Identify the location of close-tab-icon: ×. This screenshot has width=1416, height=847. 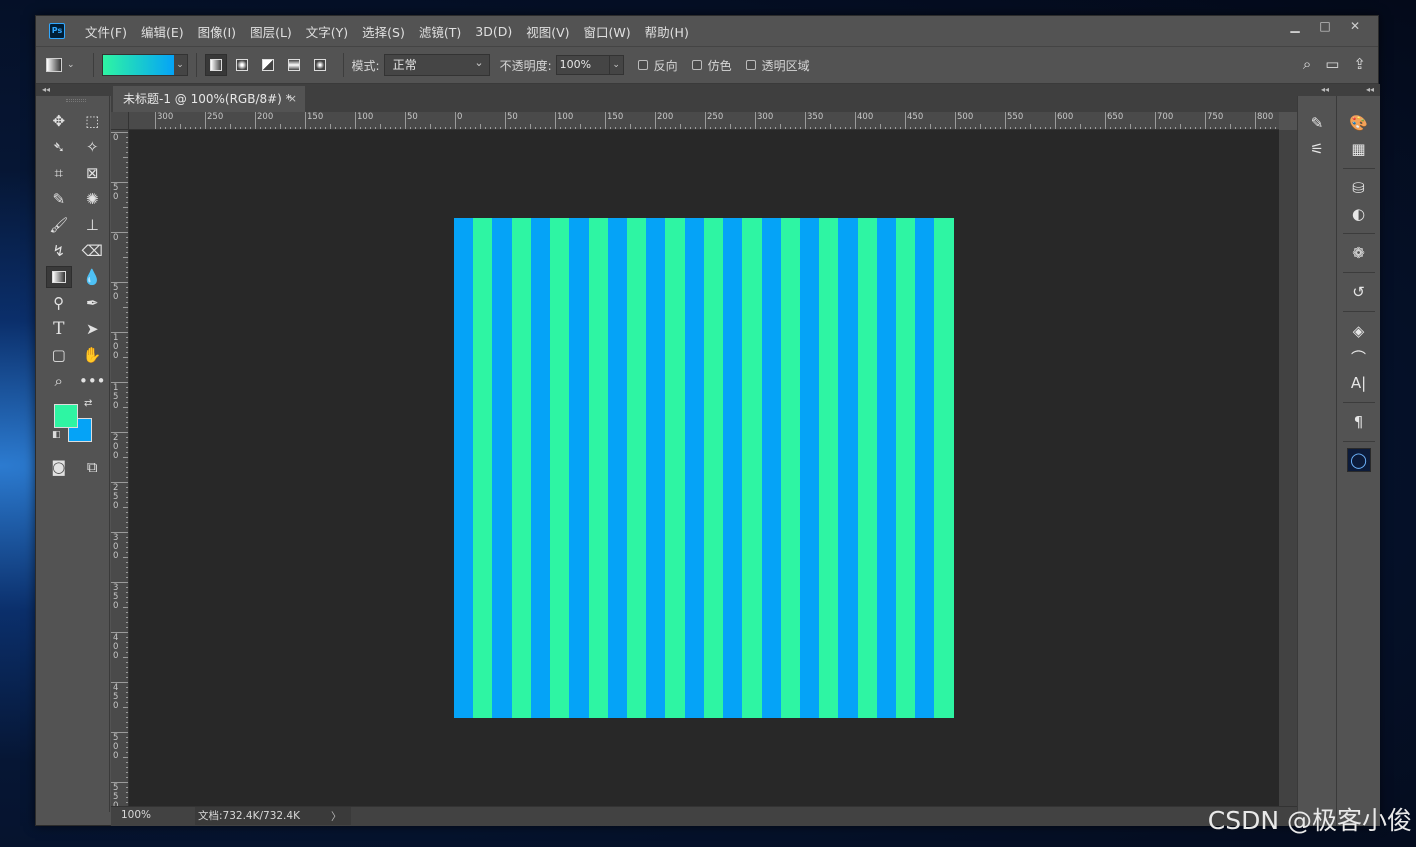
(292, 99).